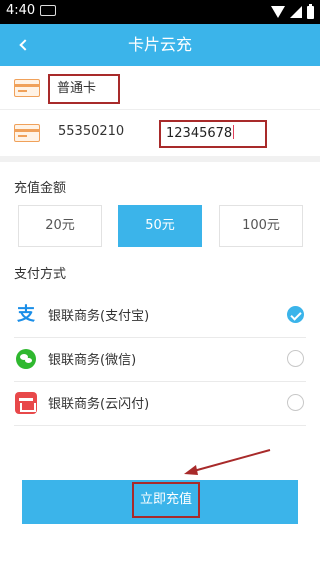 This screenshot has width=320, height=568. I want to click on status-bar: 4:40, so click(160, 12).